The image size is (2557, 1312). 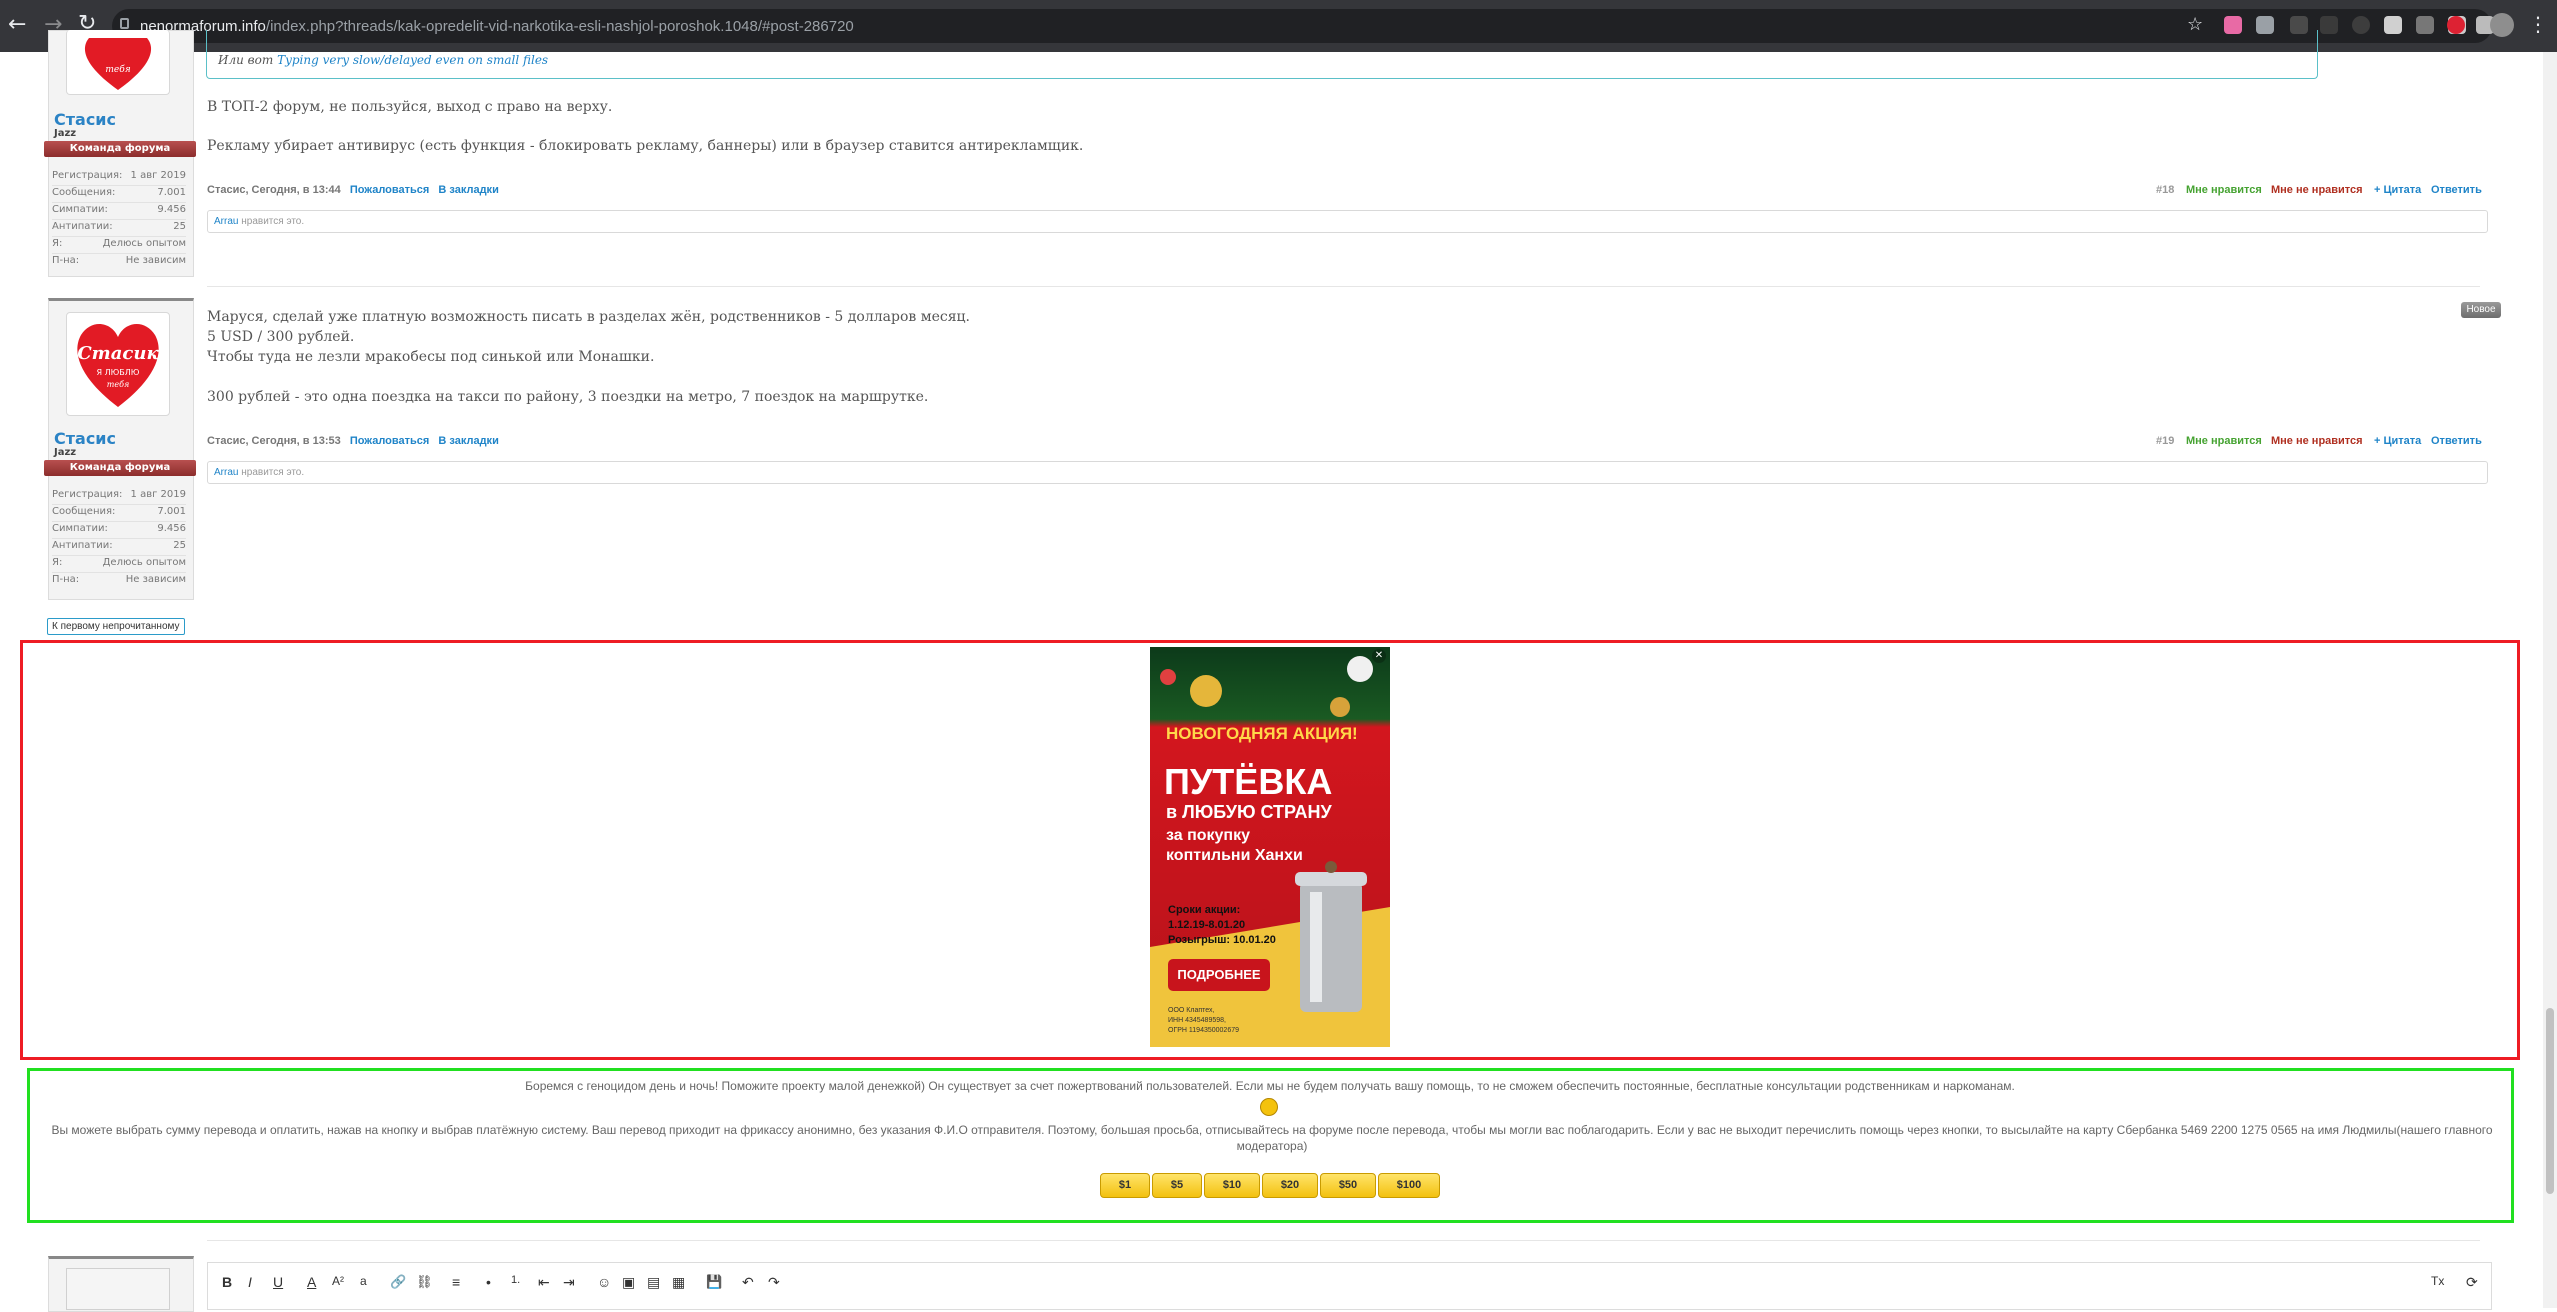 I want to click on save-draft-icon: 💾, so click(x=714, y=1282).